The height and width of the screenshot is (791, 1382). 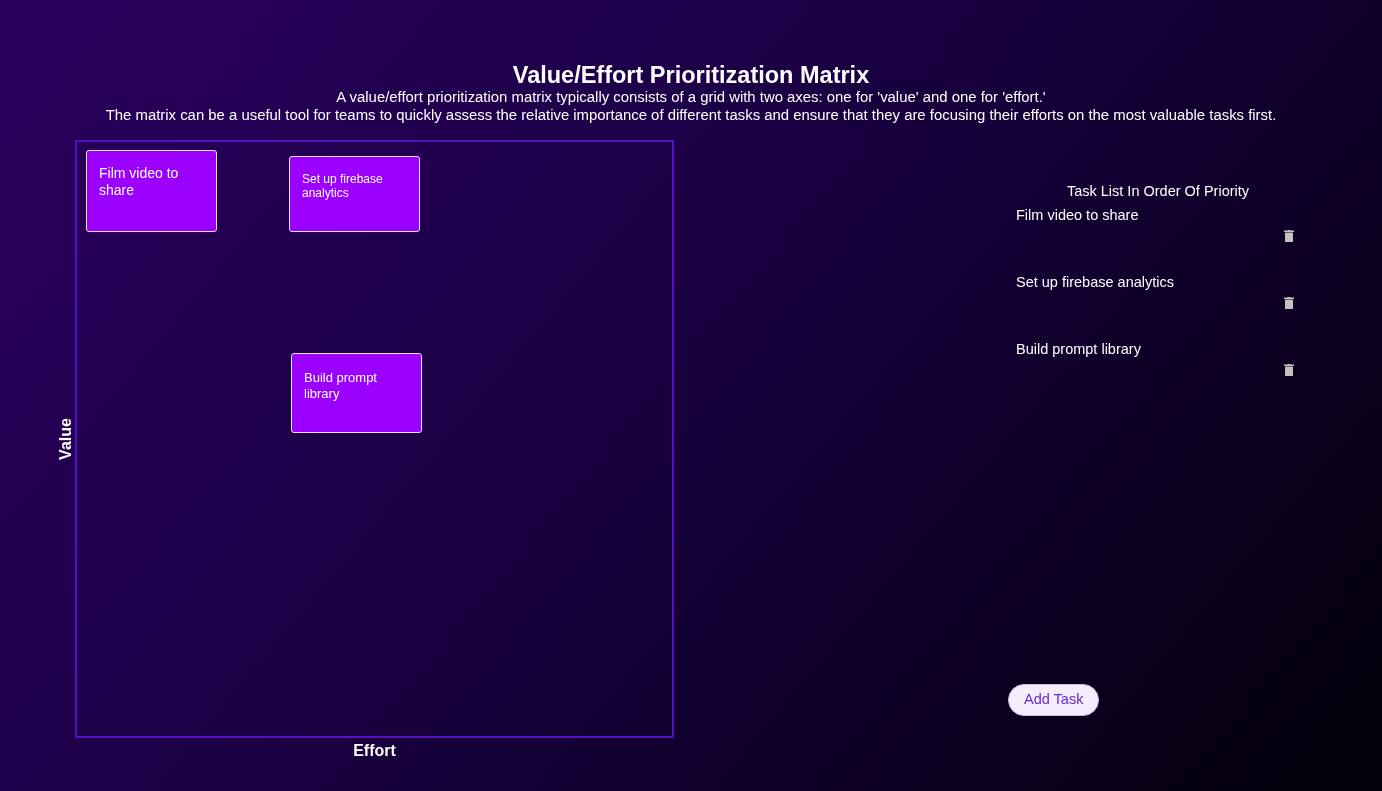 I want to click on task-name: Build prompt library, so click(x=1078, y=349).